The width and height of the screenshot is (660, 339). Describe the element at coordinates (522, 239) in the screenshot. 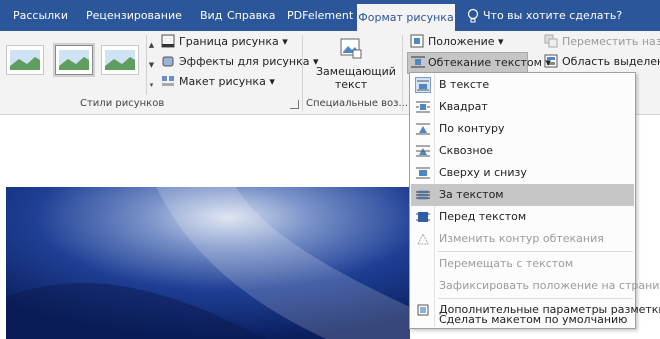

I see `menu-item-edit-wrap-points: Изменить контур обтекания` at that location.